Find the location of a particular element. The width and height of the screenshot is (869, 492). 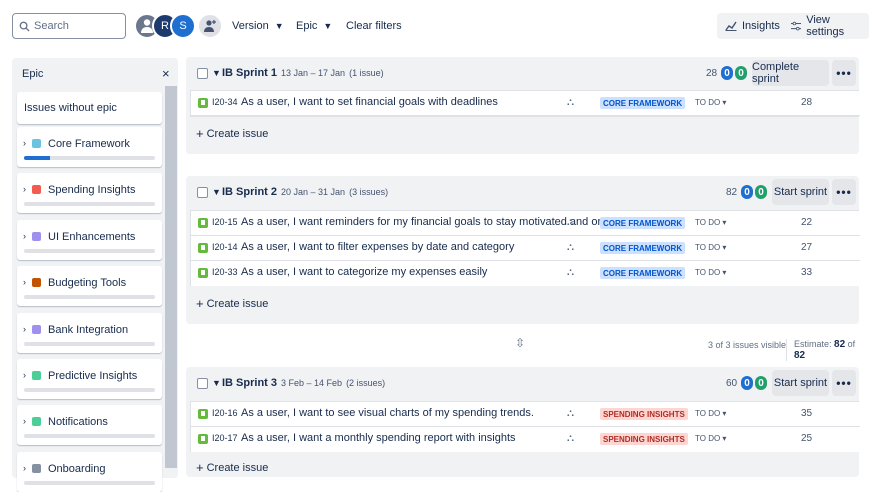

add-people-button is located at coordinates (210, 26).